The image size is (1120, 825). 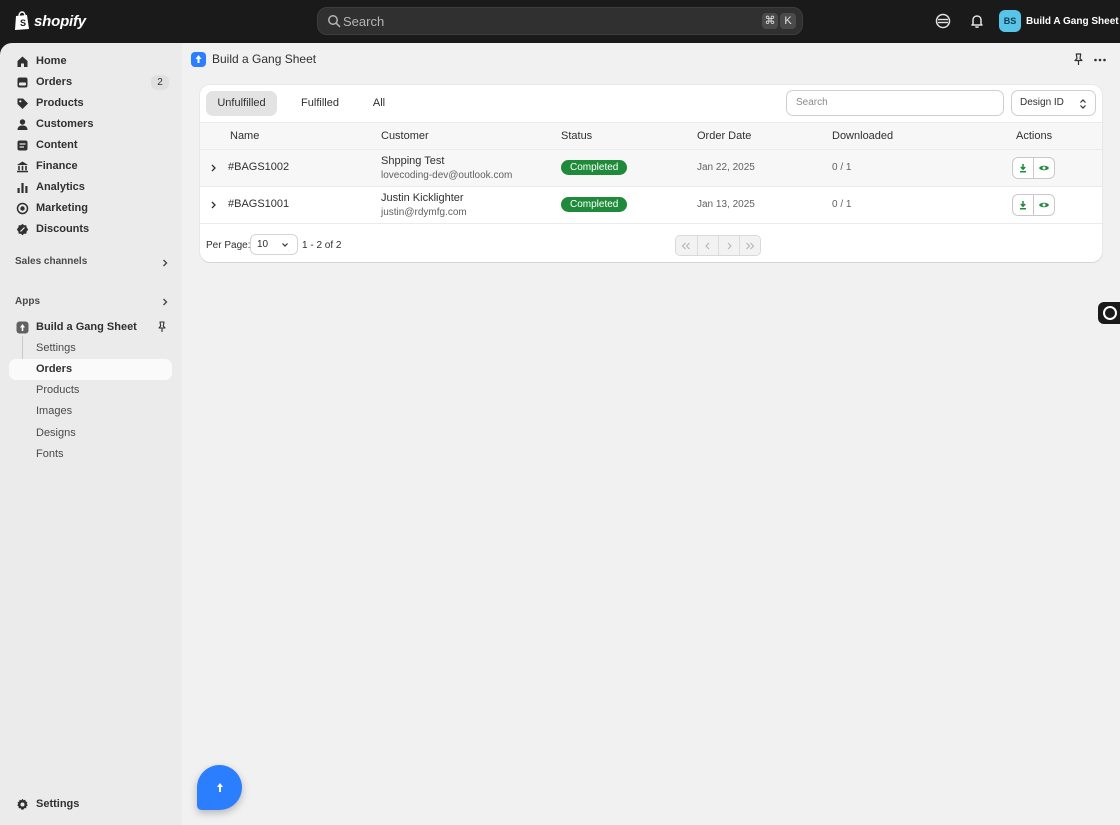 What do you see at coordinates (258, 204) in the screenshot?
I see `order-name: #BAGS1001` at bounding box center [258, 204].